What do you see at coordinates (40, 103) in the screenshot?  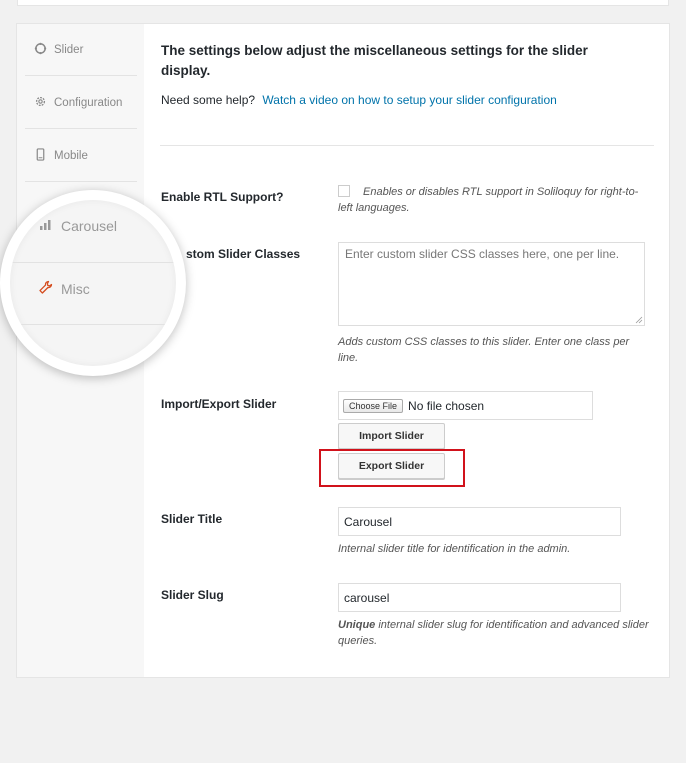 I see `gear-icon` at bounding box center [40, 103].